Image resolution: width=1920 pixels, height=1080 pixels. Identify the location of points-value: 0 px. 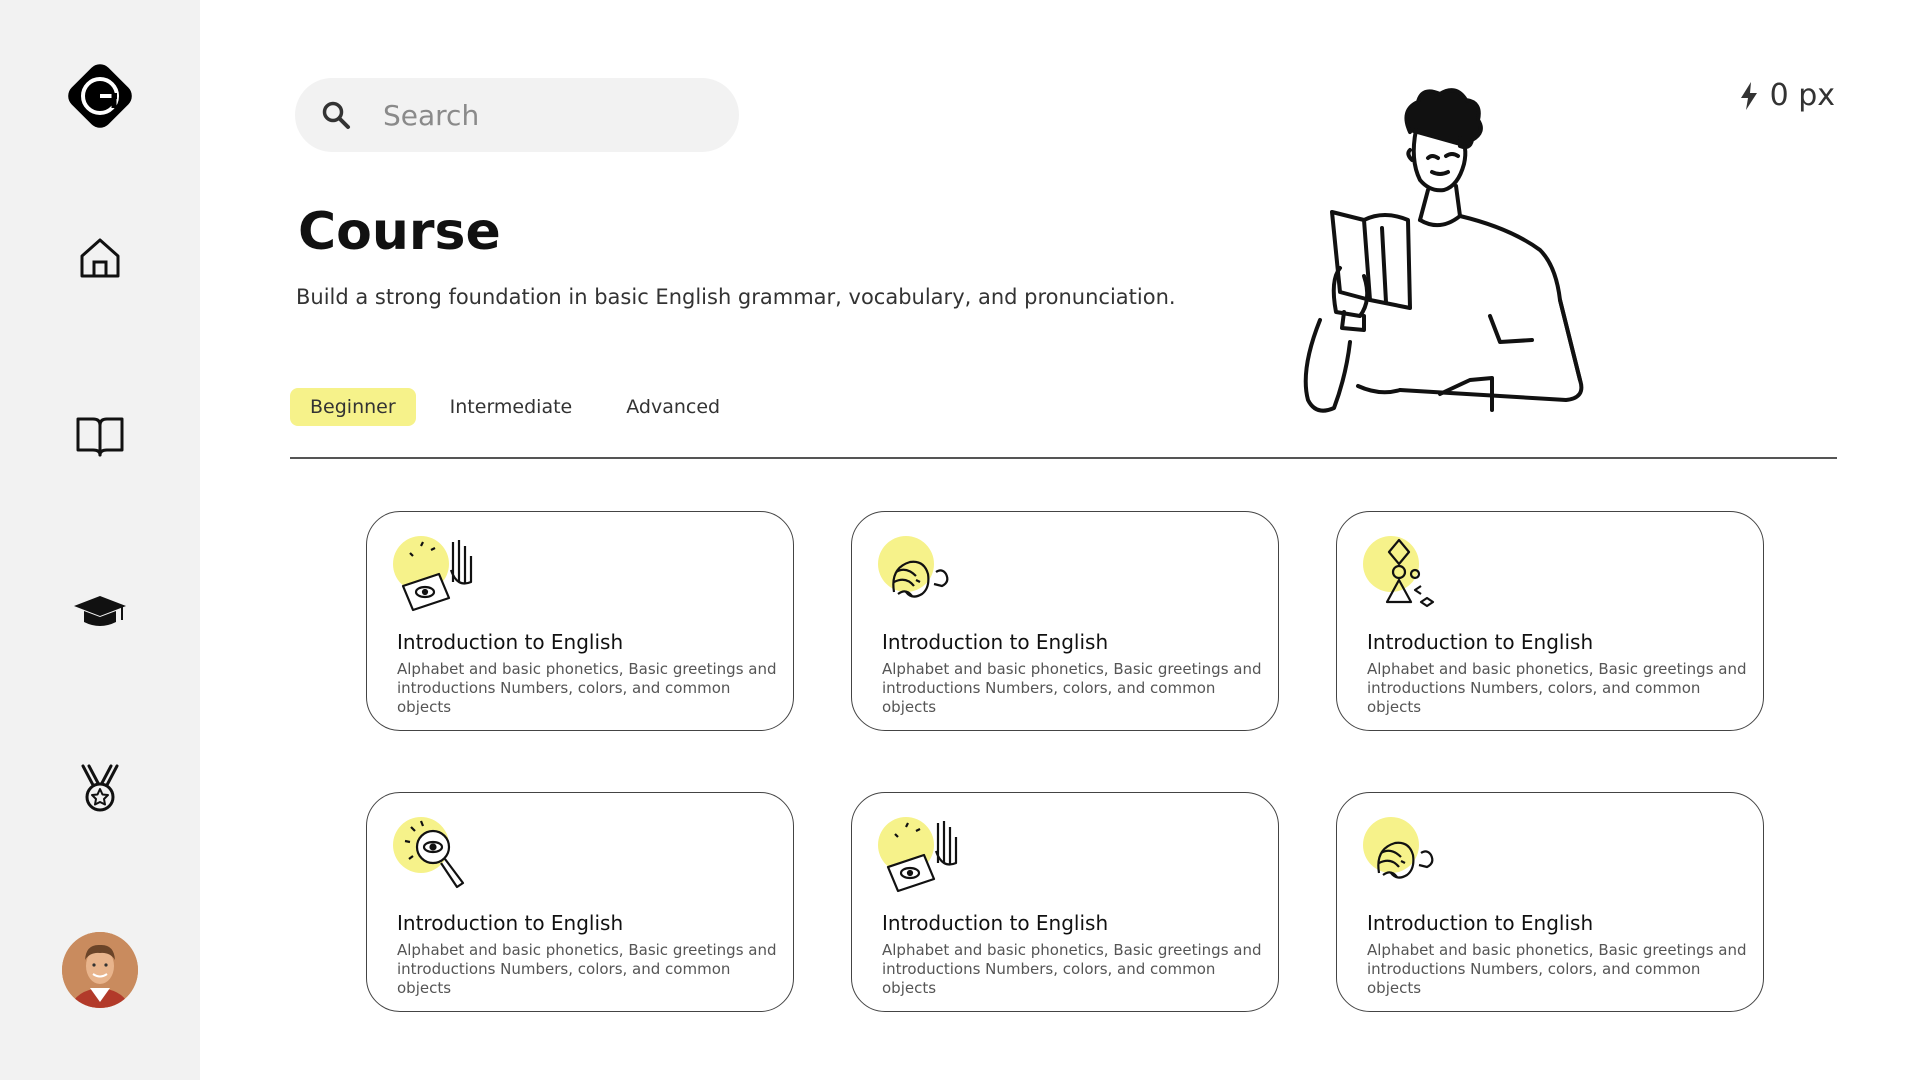
(1802, 95).